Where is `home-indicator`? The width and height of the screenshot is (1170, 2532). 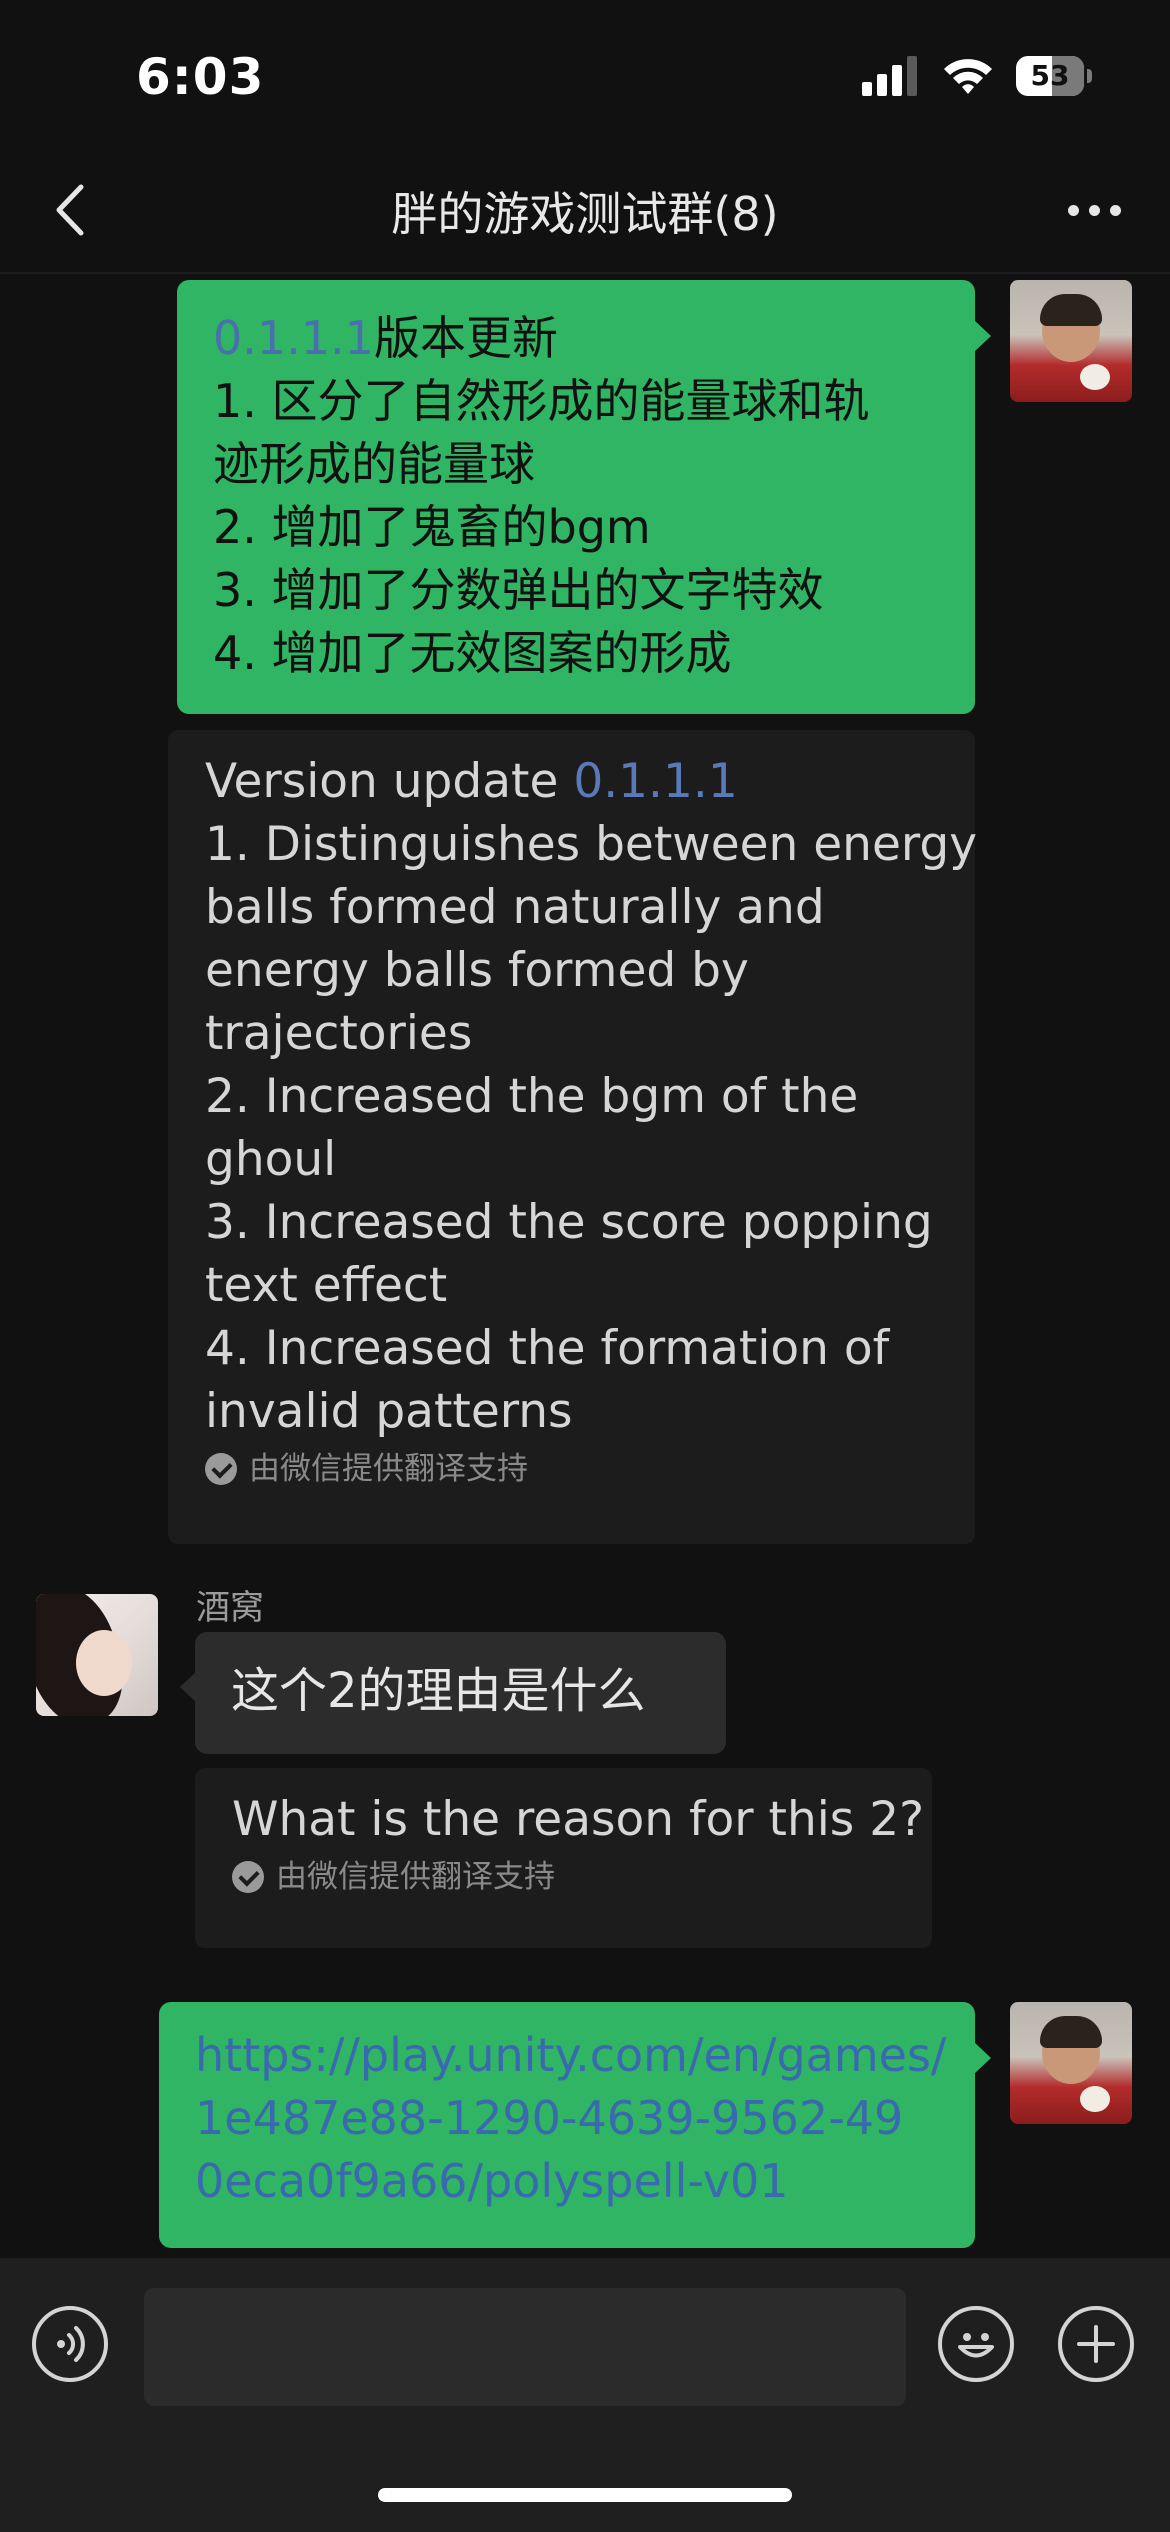 home-indicator is located at coordinates (585, 2495).